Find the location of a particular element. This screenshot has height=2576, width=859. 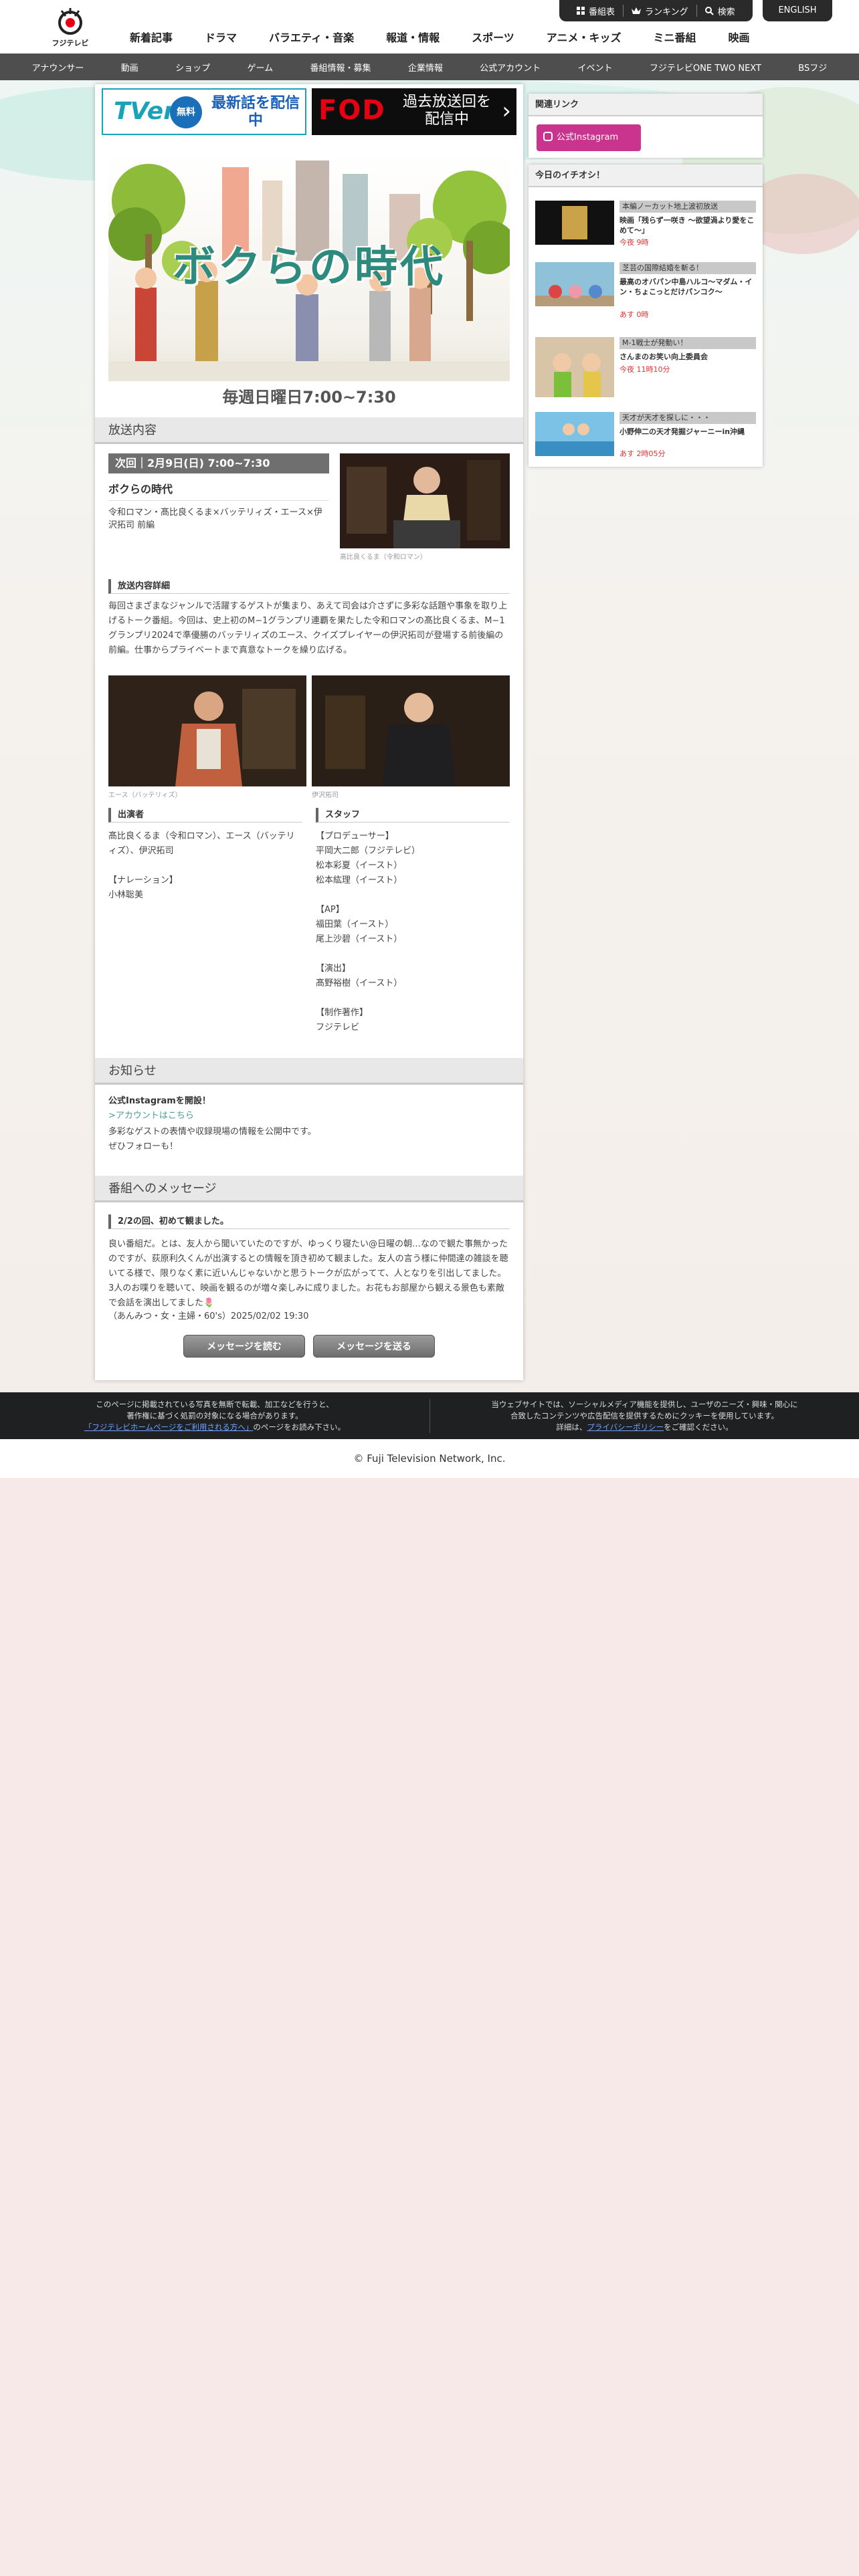

usage-policy-link: 「フジテレビホームページをご利用される方へ」 is located at coordinates (168, 1427).